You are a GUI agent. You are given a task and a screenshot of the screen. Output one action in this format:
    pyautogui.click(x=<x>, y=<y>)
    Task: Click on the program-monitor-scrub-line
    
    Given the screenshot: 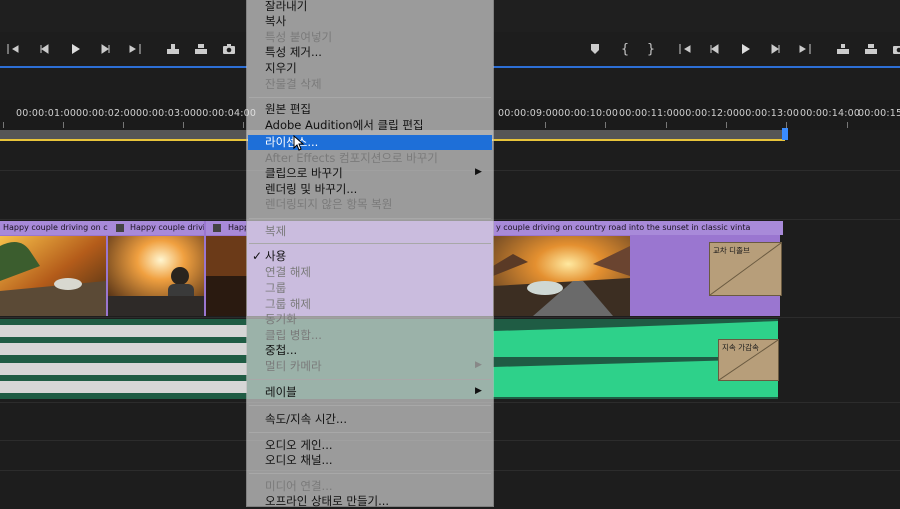 What is the action you would take?
    pyautogui.click(x=696, y=67)
    